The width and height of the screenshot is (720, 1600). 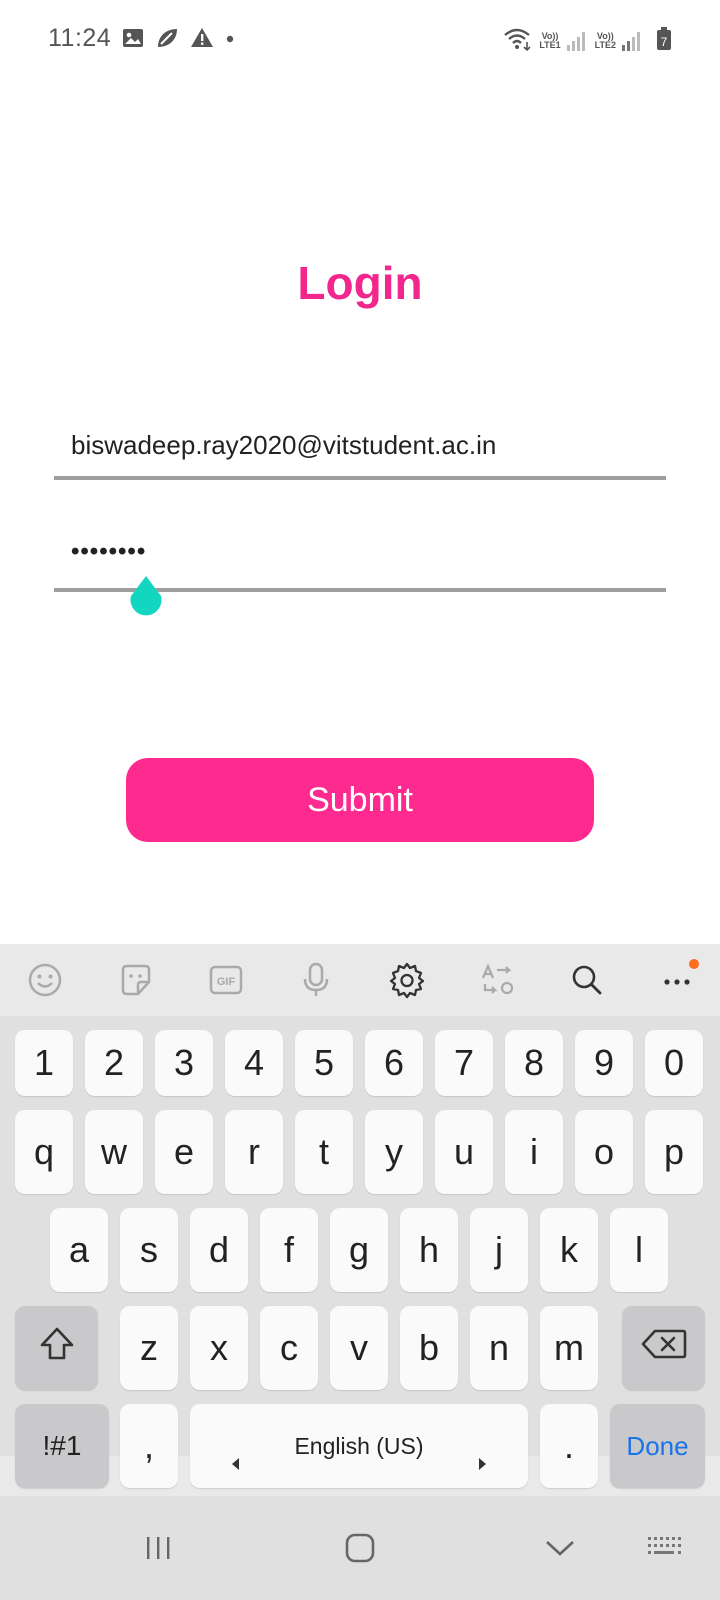 I want to click on key-label: q, so click(x=44, y=1151).